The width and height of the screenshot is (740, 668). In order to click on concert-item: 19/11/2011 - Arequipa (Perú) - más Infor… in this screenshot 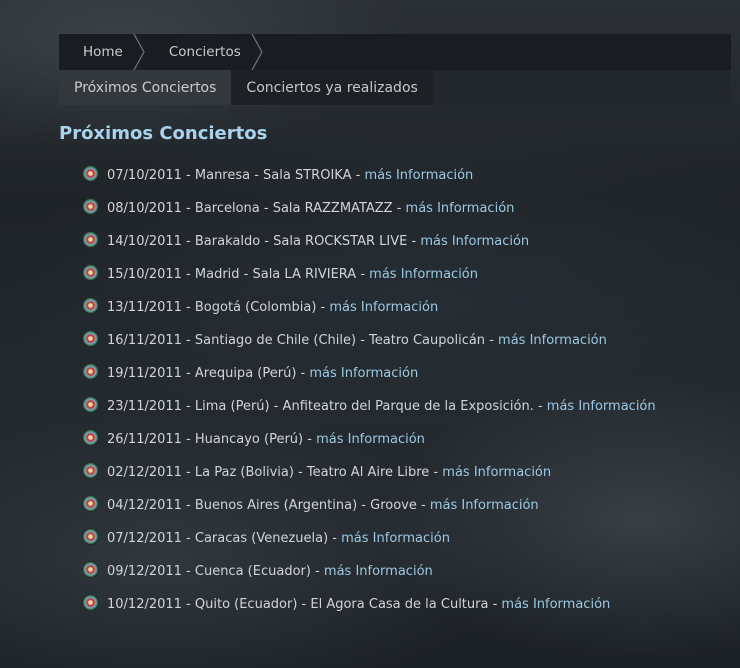, I will do `click(369, 373)`.